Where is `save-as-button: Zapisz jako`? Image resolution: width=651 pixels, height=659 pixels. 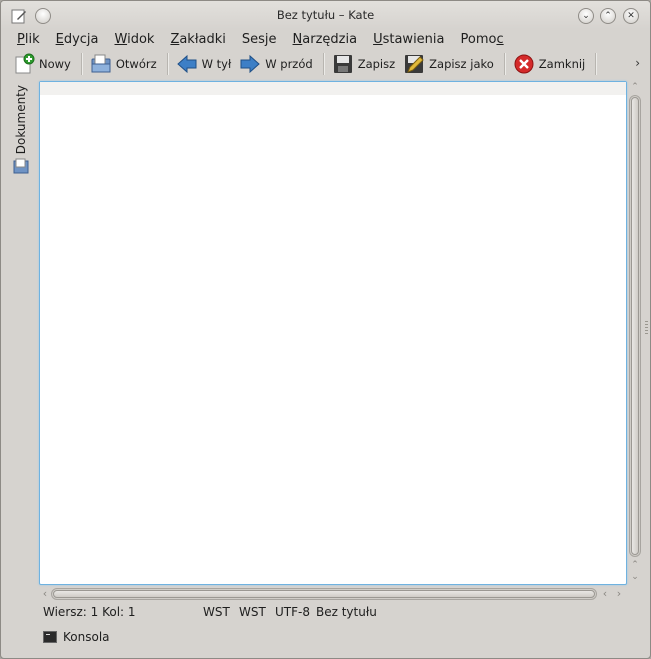 save-as-button: Zapisz jako is located at coordinates (450, 64).